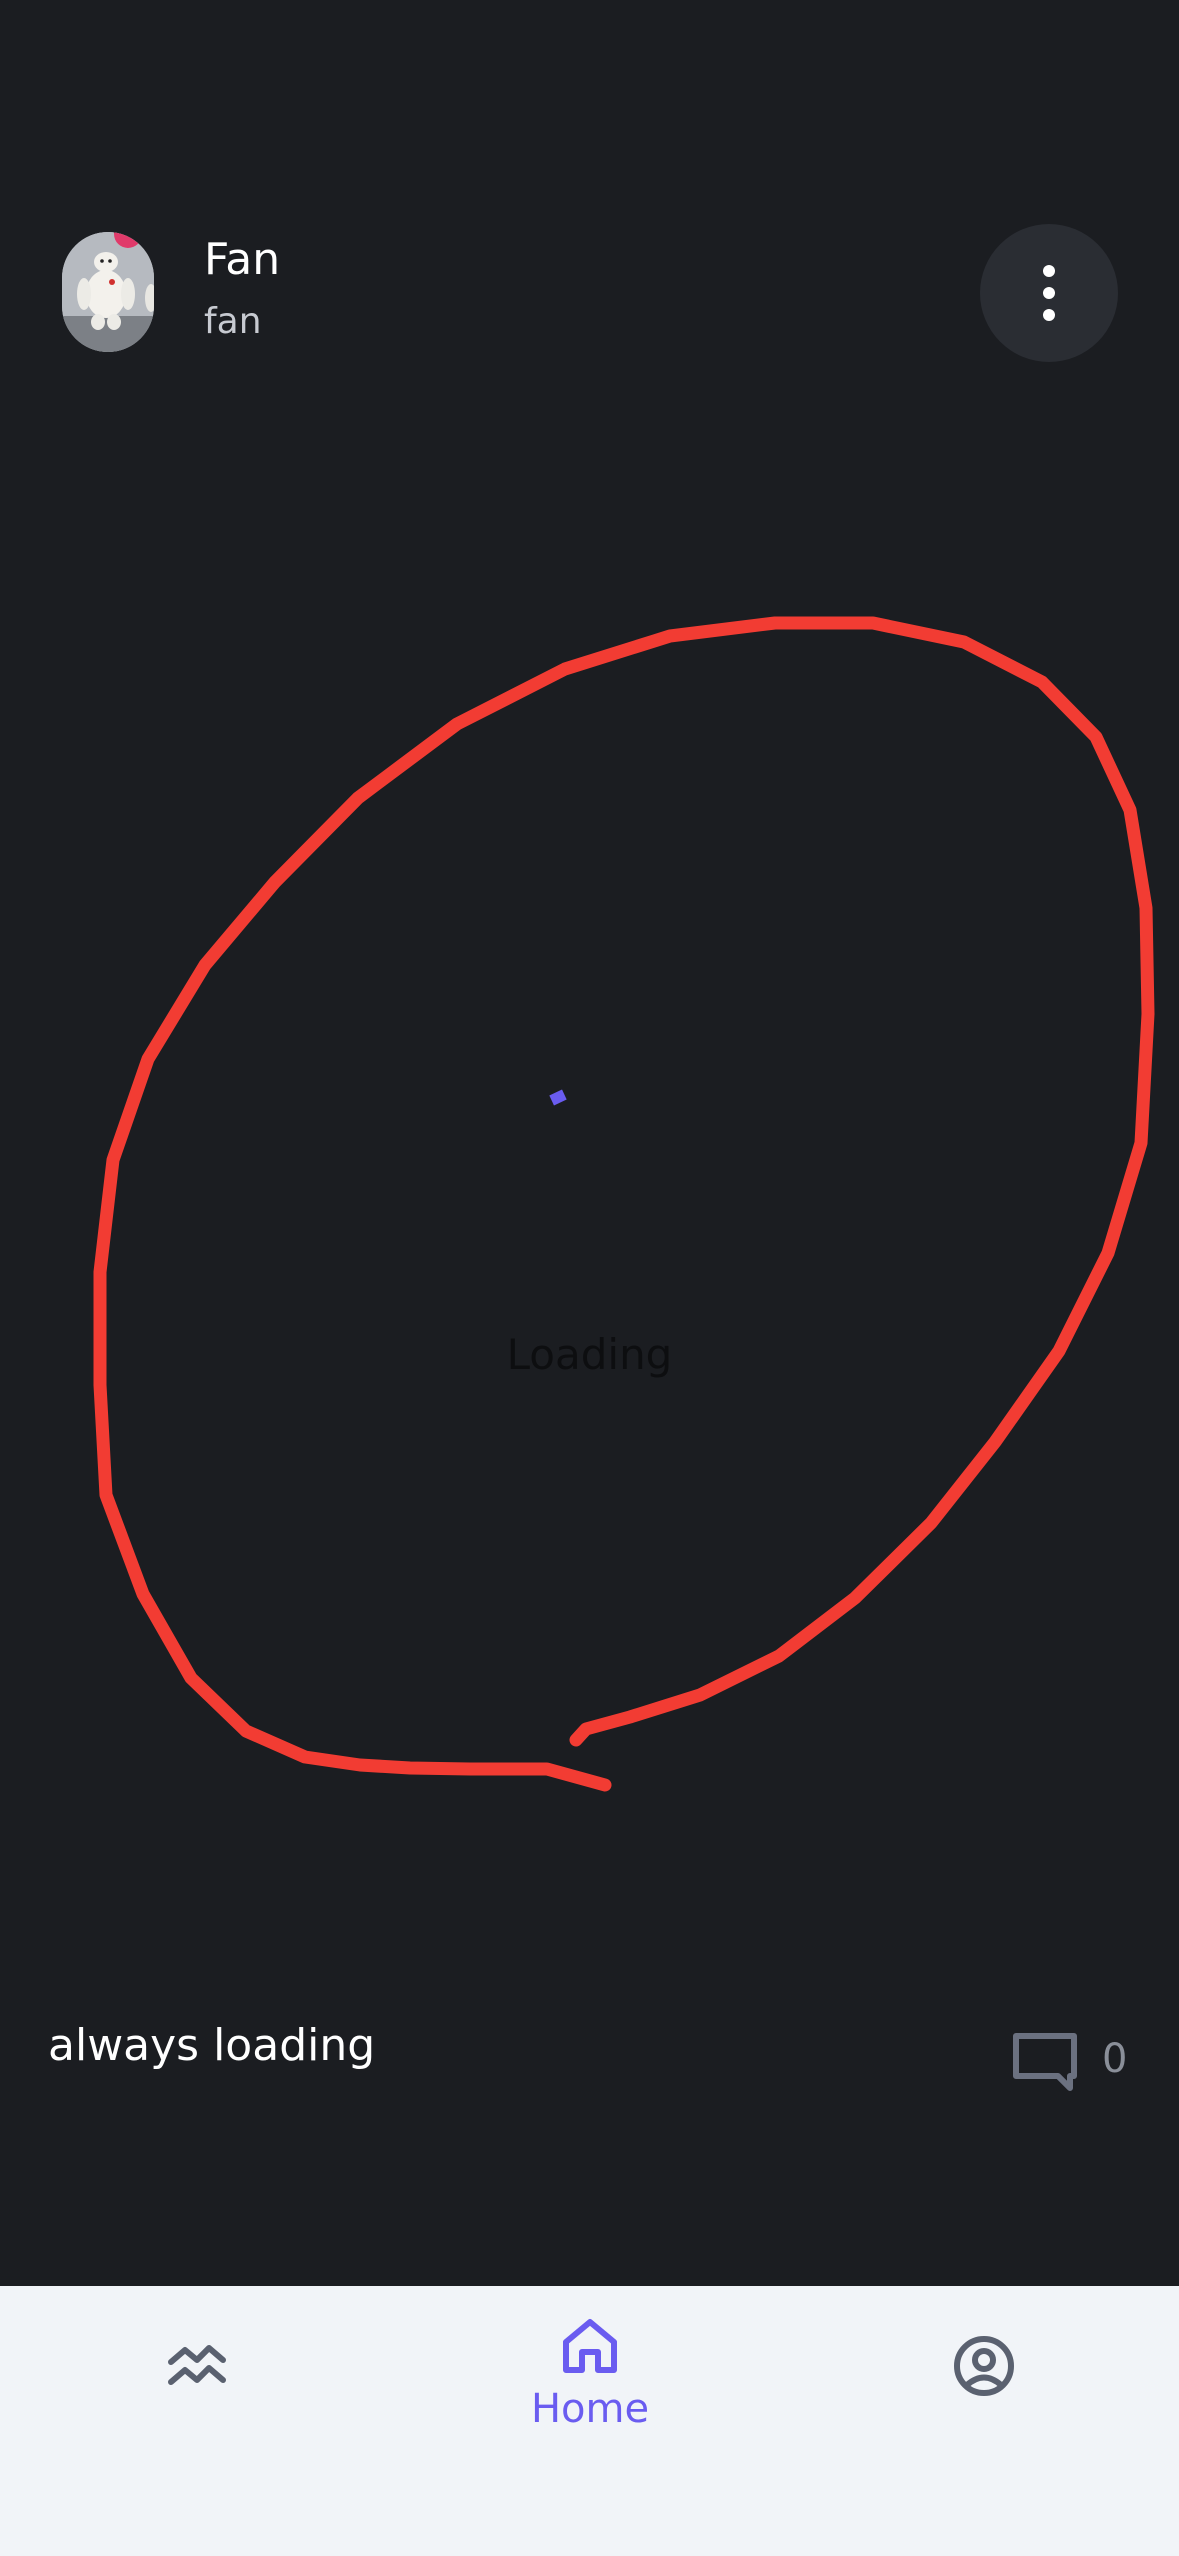 The width and height of the screenshot is (1179, 2556). I want to click on nav-item-activity, so click(197, 2386).